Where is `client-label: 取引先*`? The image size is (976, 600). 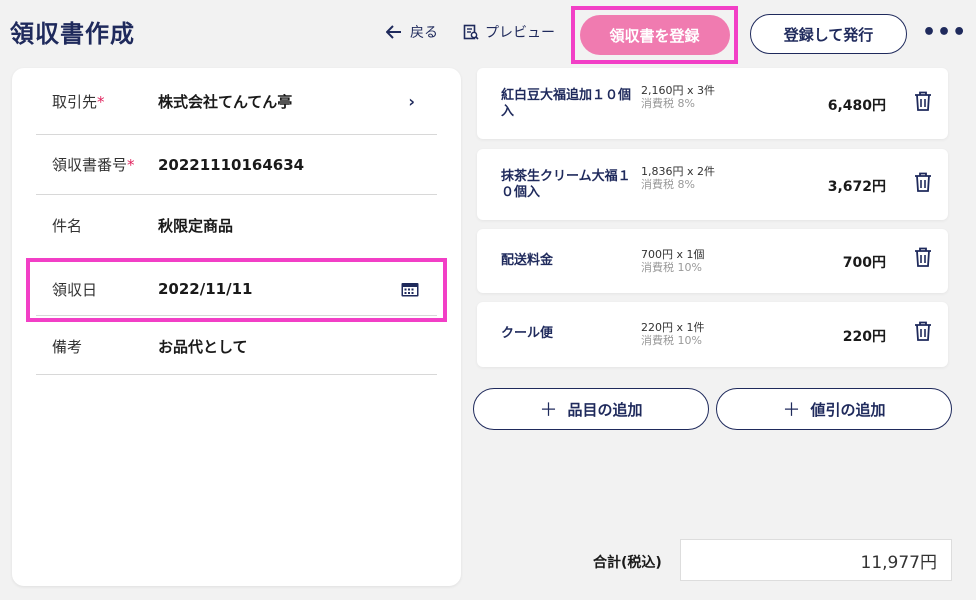
client-label: 取引先* is located at coordinates (78, 101).